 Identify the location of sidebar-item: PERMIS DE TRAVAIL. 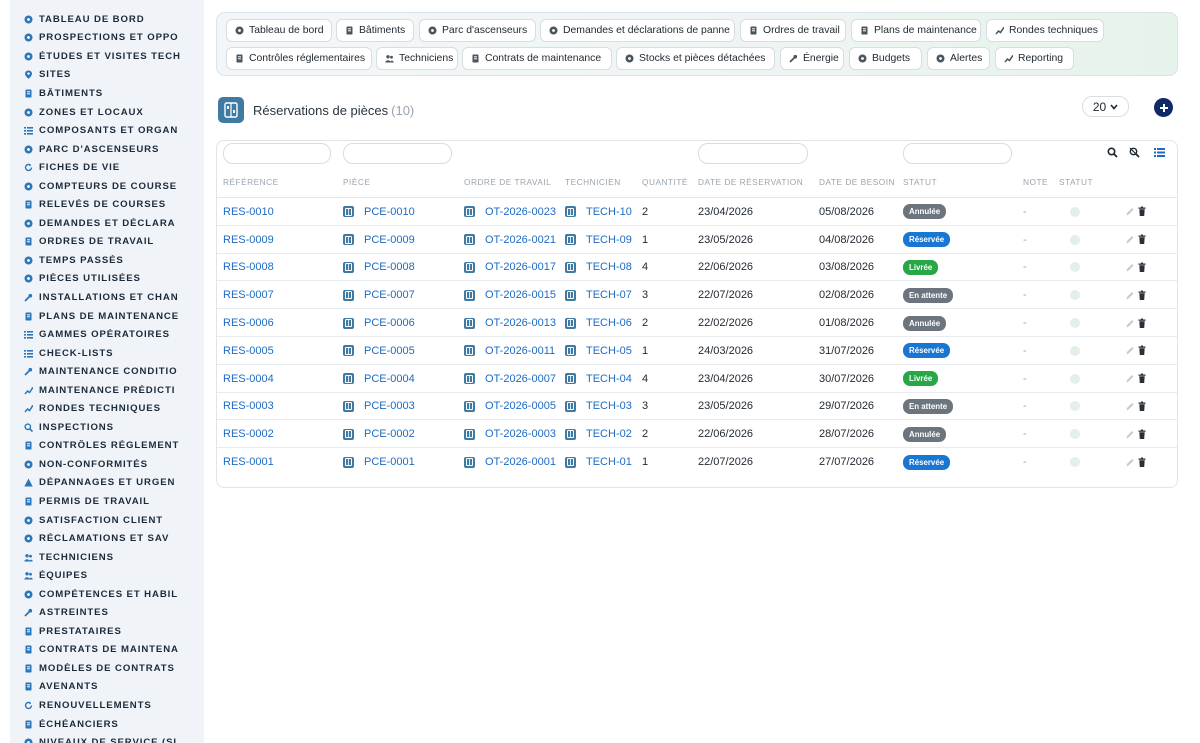
(107, 501).